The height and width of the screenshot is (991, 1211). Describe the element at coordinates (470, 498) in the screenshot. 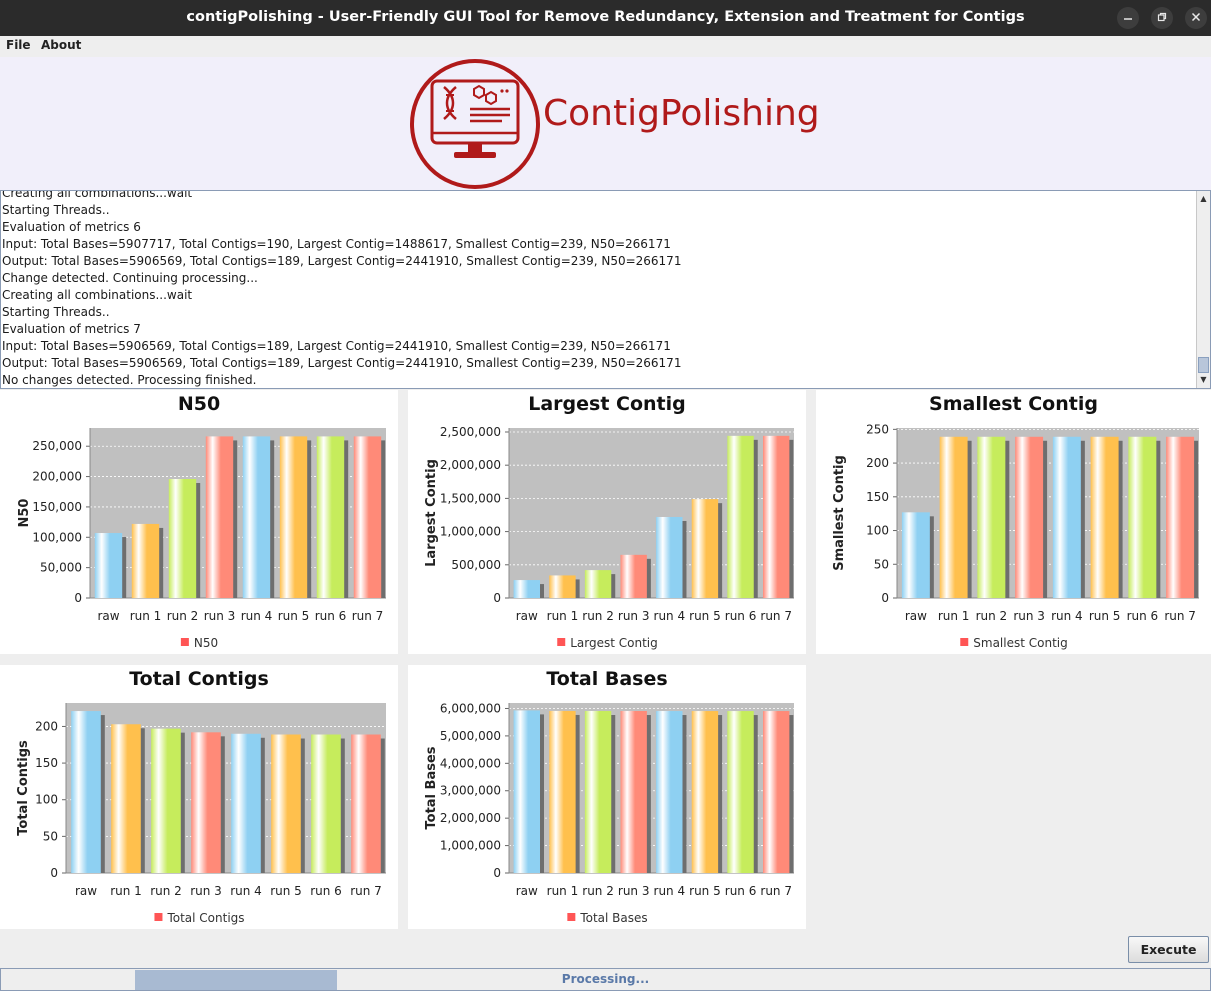

I see `y-tick-label: 1,500,000` at that location.